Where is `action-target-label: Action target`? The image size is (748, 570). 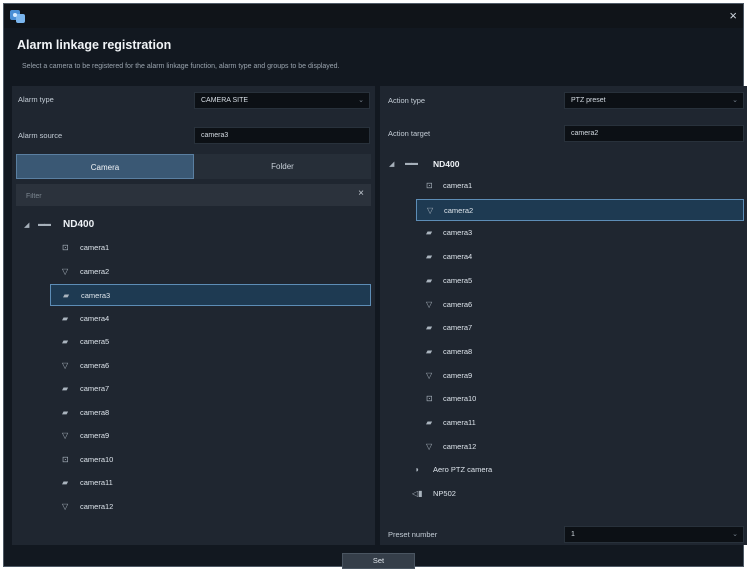
action-target-label: Action target is located at coordinates (409, 133).